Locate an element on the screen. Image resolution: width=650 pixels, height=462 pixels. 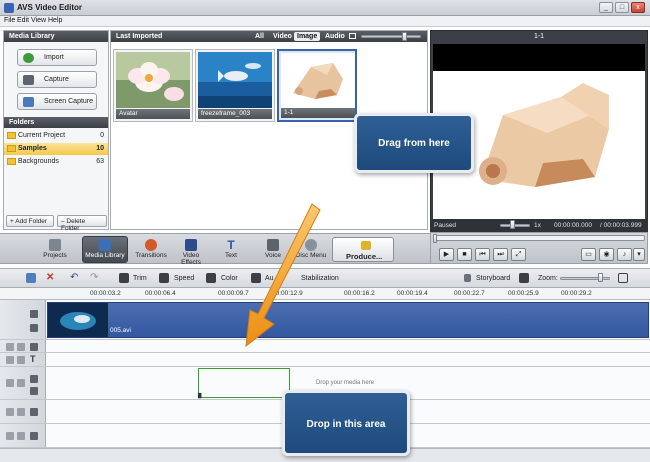
media-item-freezeframe: freezeframe_003 is located at coordinates (235, 85).